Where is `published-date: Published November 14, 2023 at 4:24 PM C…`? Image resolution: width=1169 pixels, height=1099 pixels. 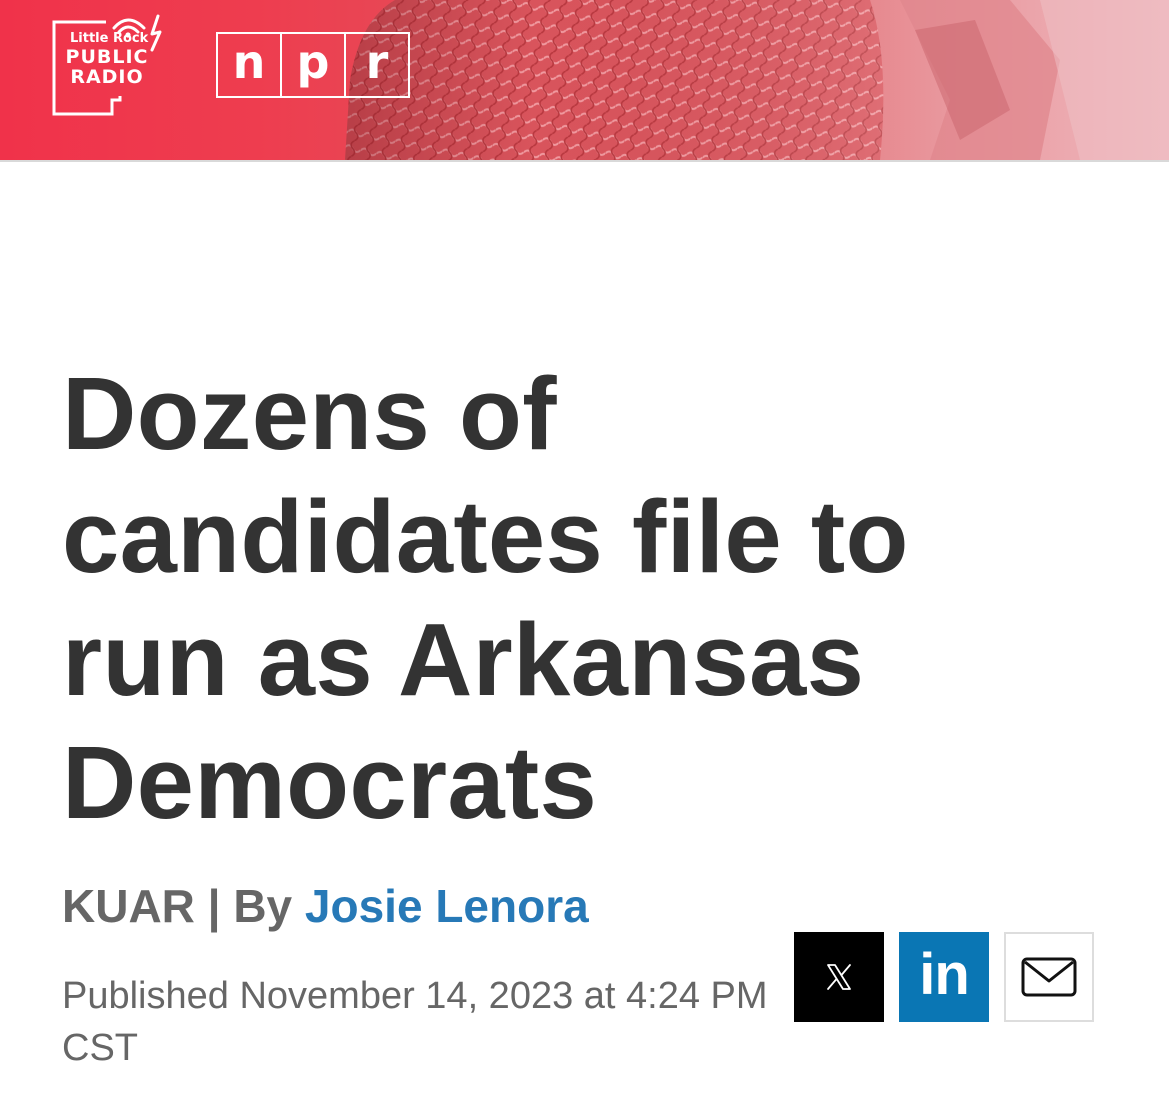
published-date: Published November 14, 2023 at 4:24 PM C… is located at coordinates (415, 1022).